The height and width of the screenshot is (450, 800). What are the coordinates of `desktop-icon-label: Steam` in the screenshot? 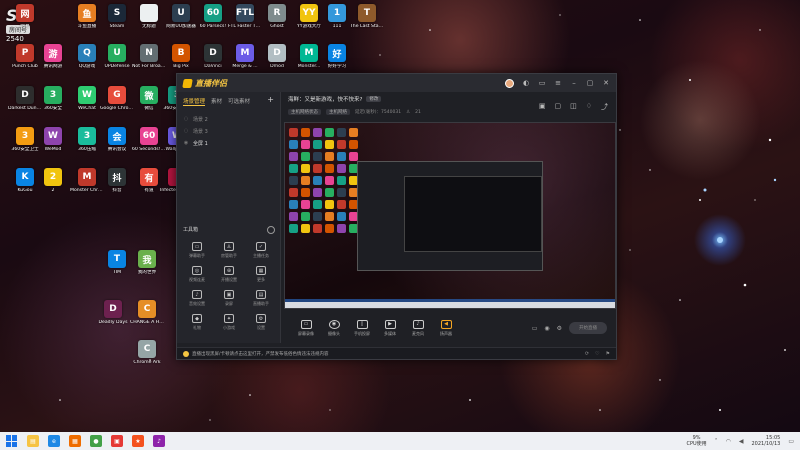 It's located at (117, 26).